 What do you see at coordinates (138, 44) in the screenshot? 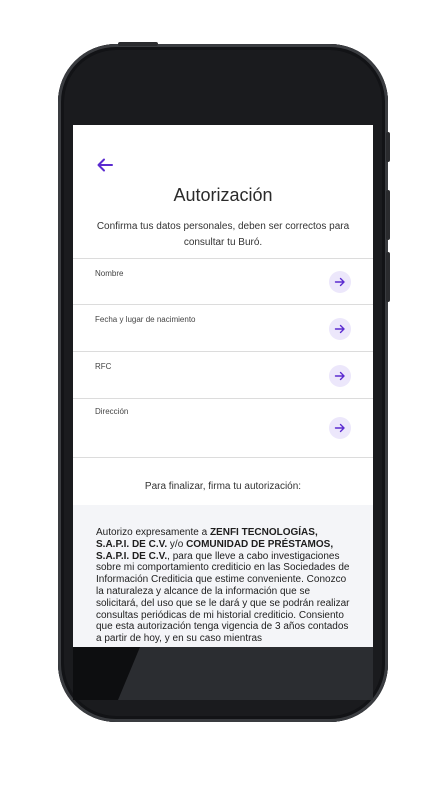
I see `phone-top-button` at bounding box center [138, 44].